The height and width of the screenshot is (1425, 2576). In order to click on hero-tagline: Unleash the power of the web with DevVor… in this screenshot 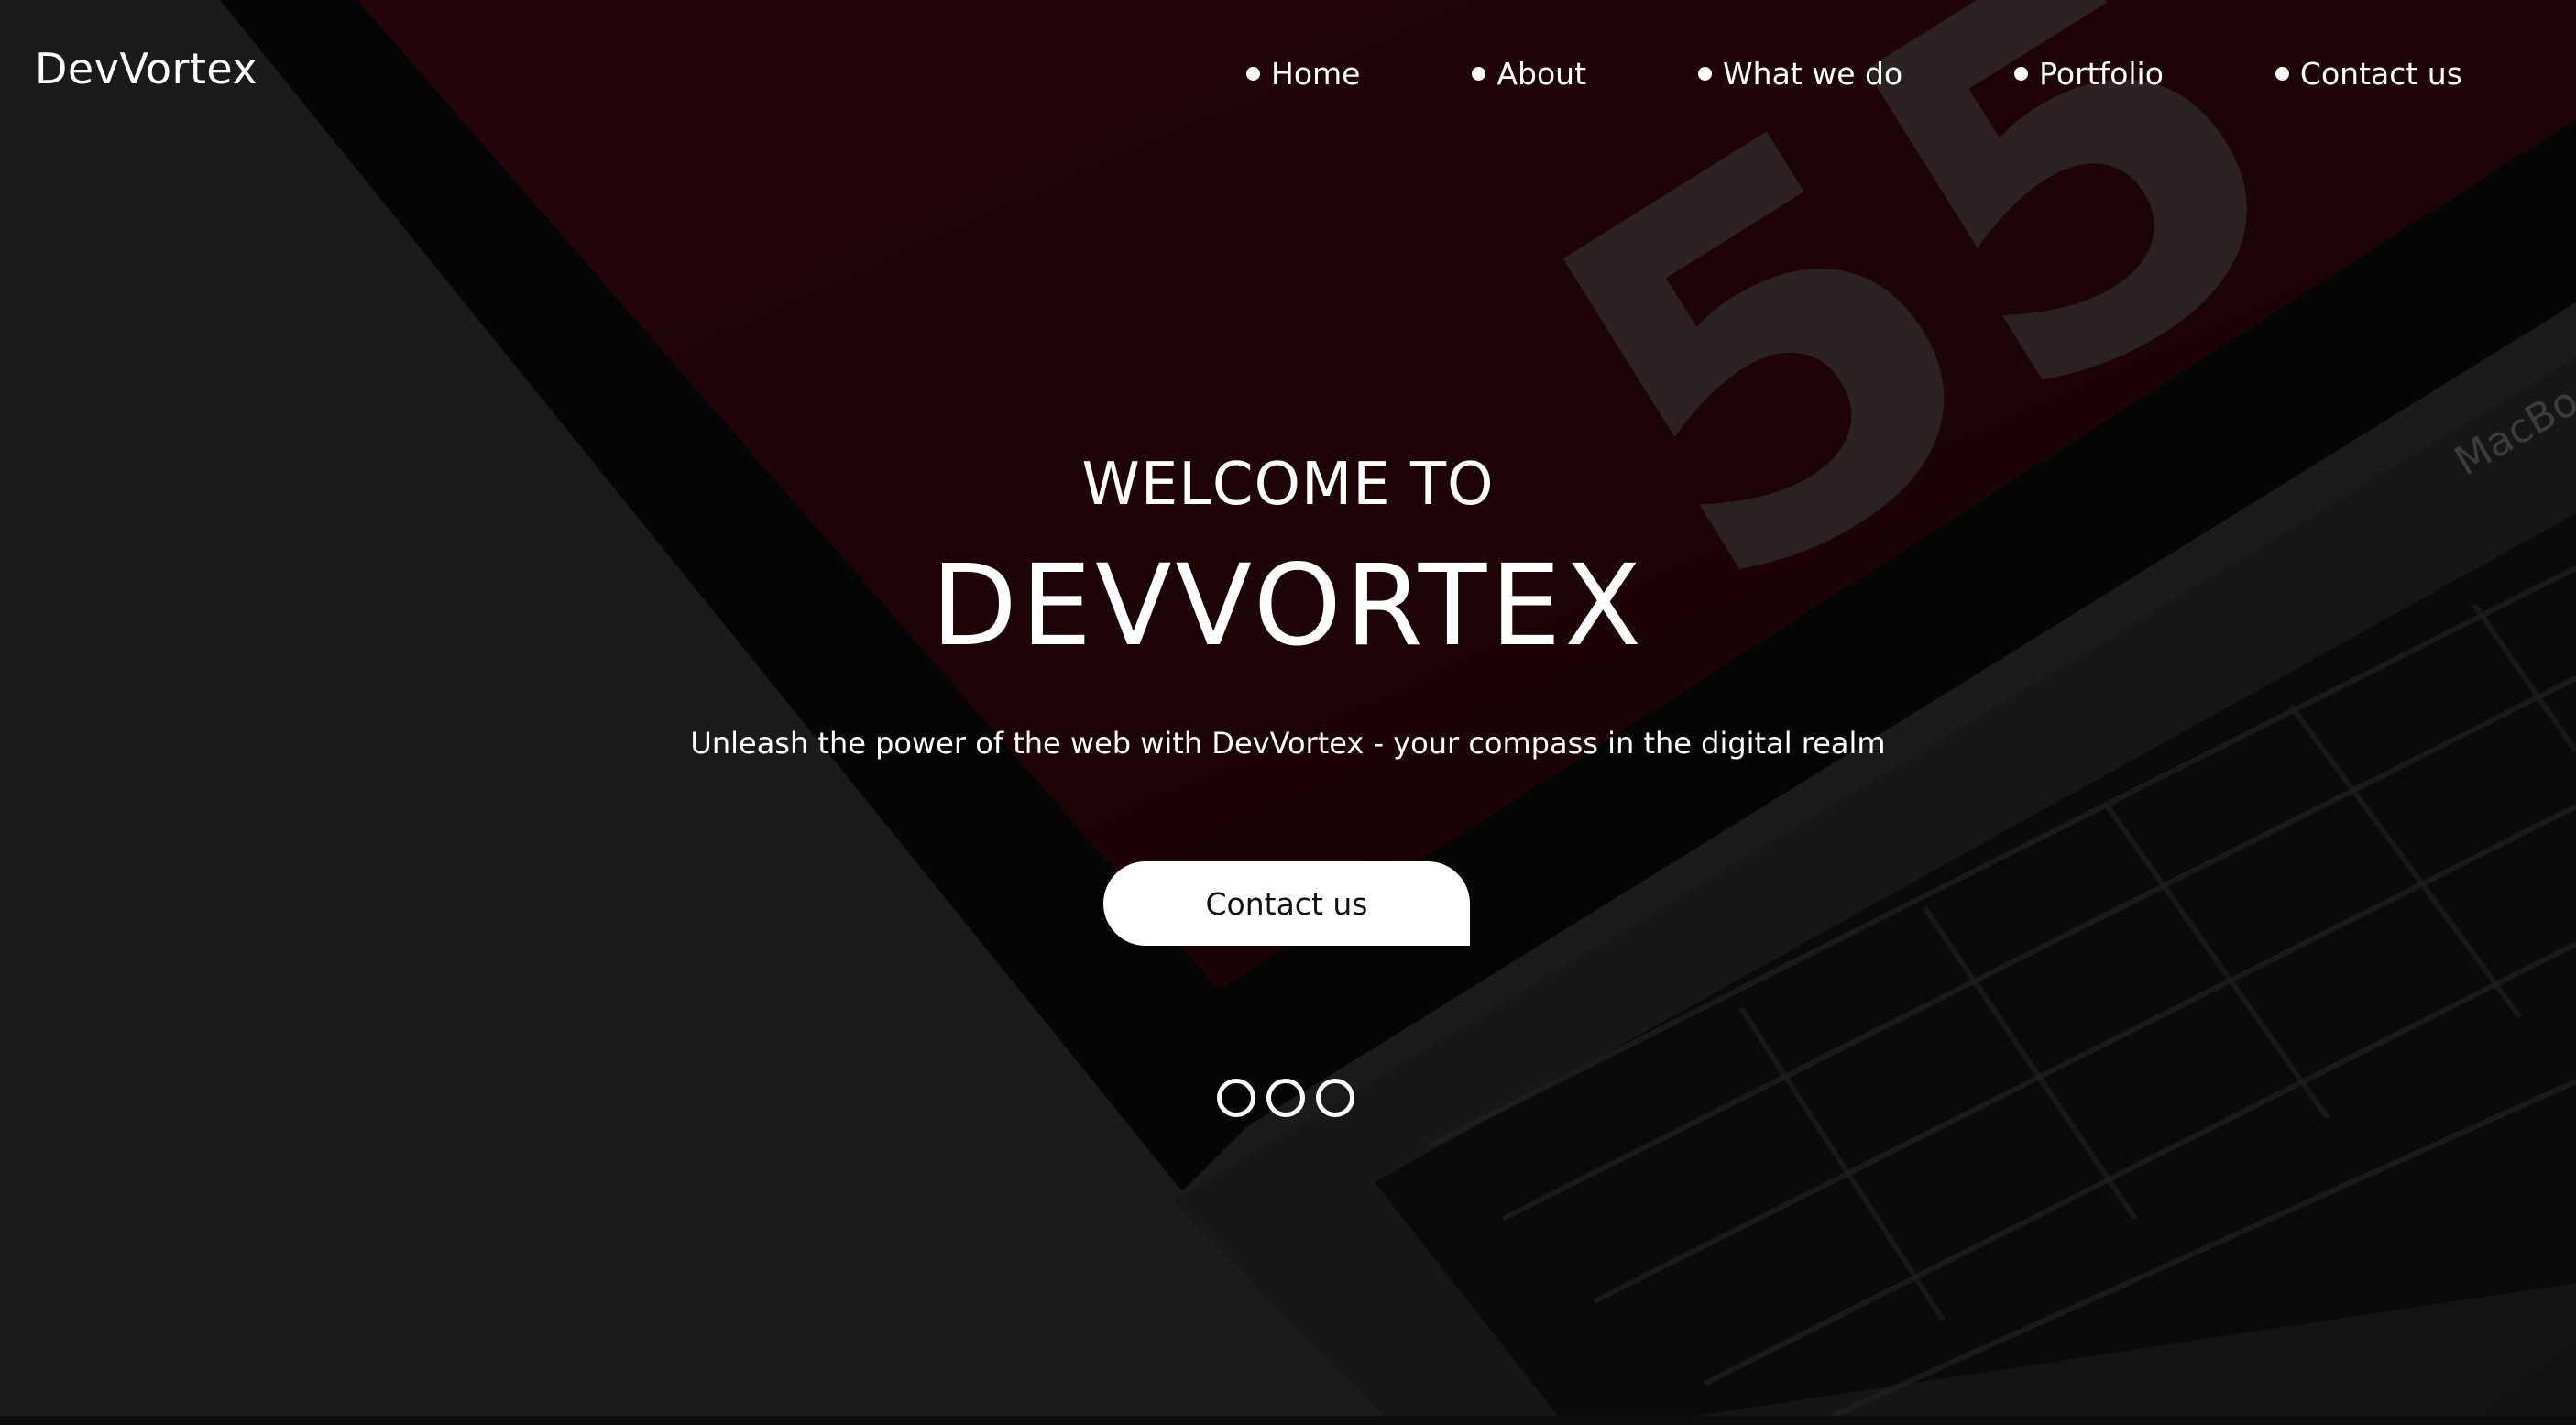, I will do `click(1288, 743)`.